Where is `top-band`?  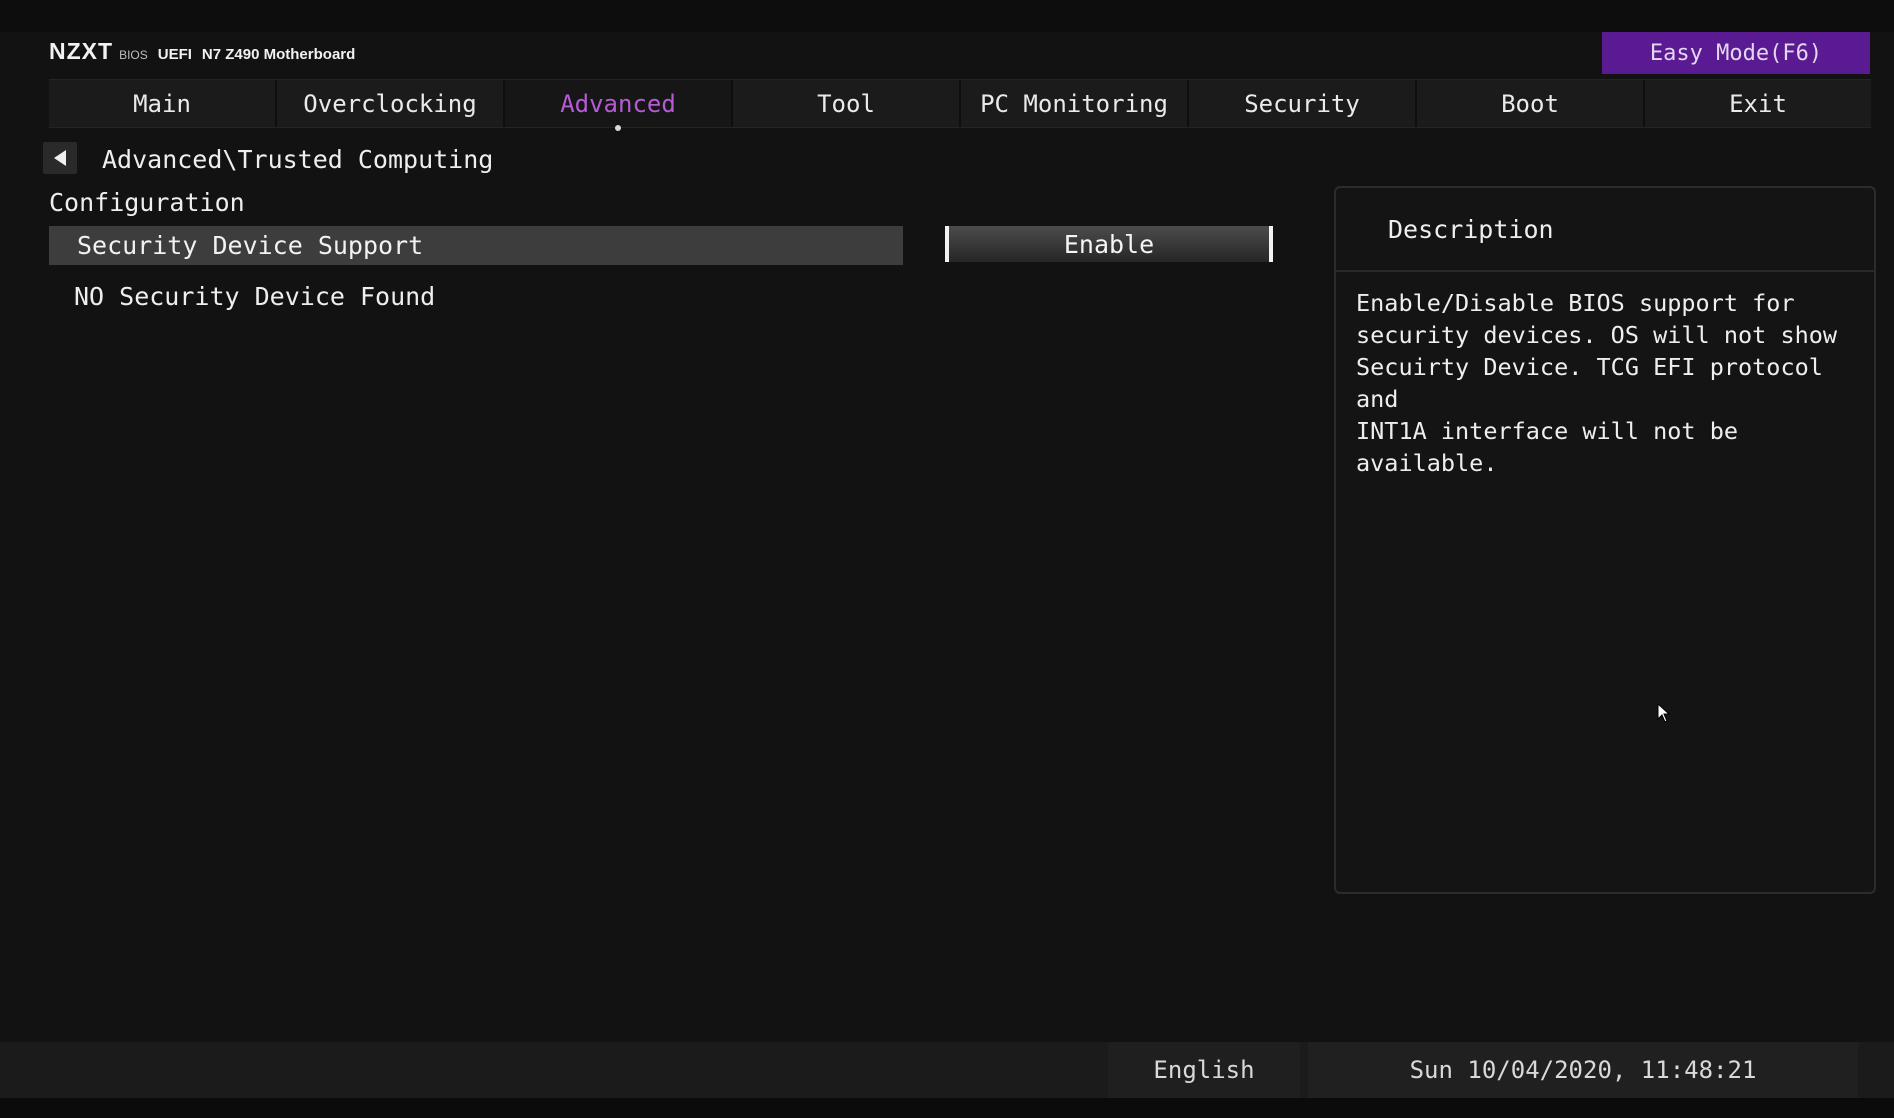 top-band is located at coordinates (947, 16).